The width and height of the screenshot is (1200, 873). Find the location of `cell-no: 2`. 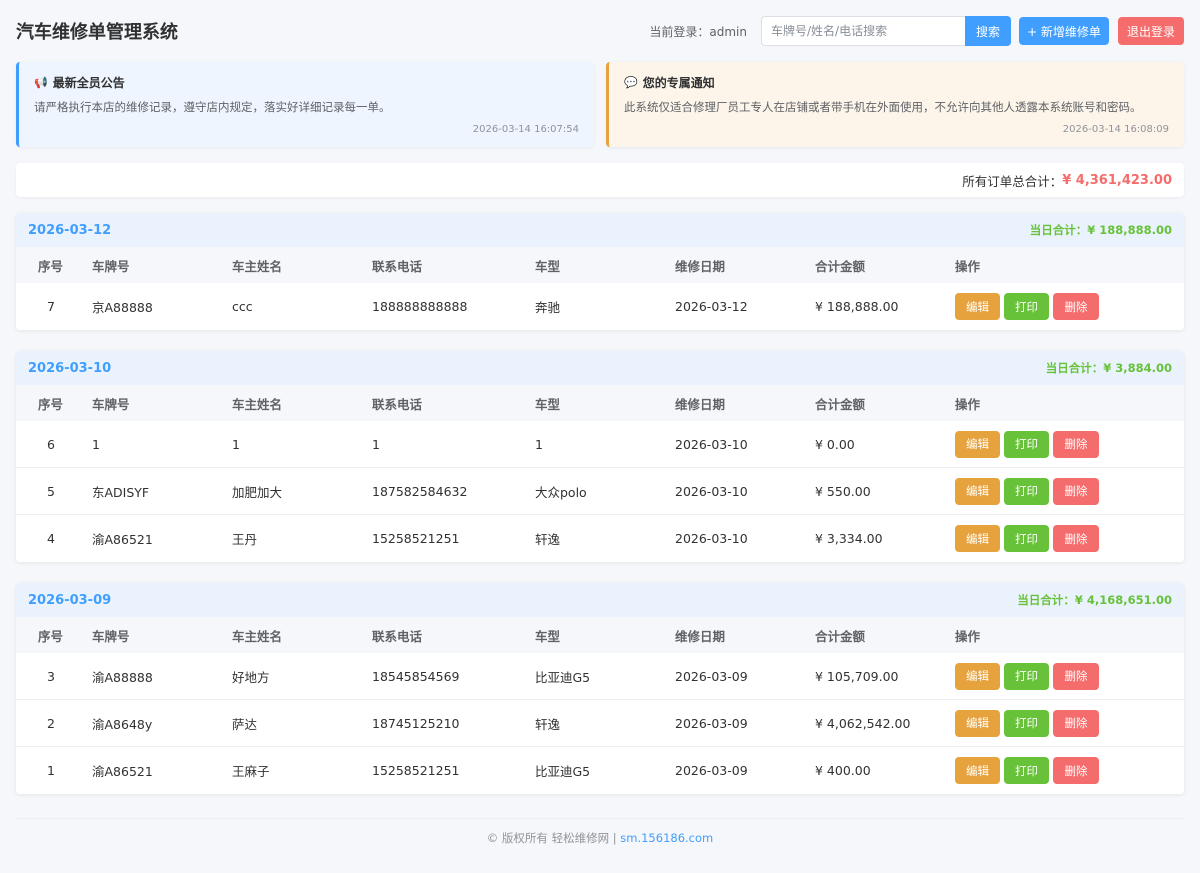

cell-no: 2 is located at coordinates (51, 723).